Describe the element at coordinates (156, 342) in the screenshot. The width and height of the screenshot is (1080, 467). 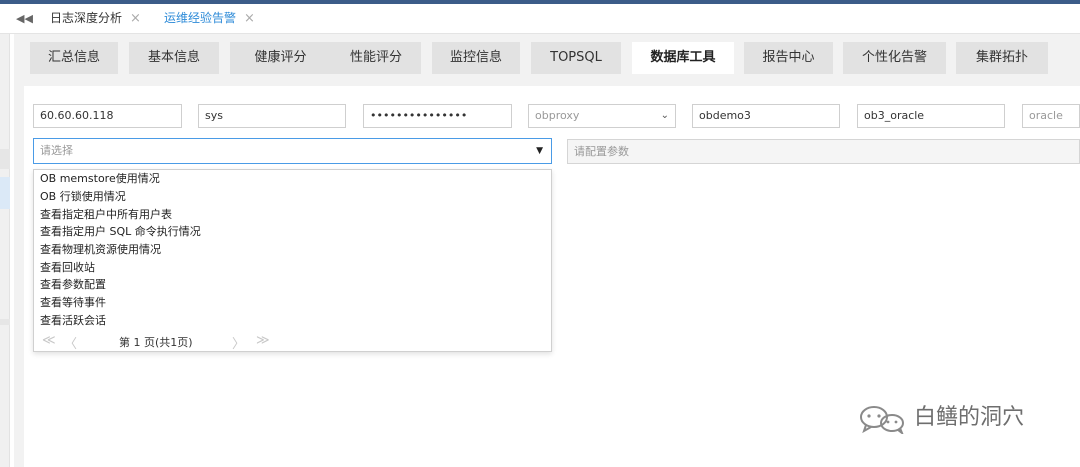
I see `page-indicator: 第 1 页(共1页)` at that location.